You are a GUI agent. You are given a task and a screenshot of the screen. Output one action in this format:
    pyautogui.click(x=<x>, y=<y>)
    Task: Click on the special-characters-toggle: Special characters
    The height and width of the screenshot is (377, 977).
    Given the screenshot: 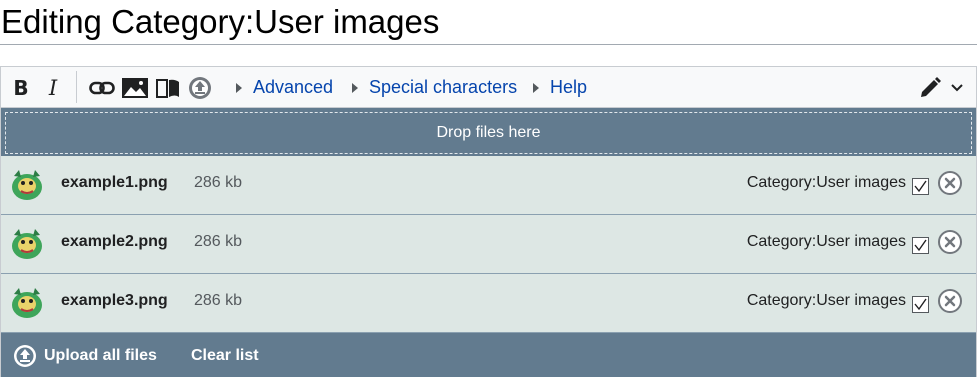 What is the action you would take?
    pyautogui.click(x=434, y=87)
    